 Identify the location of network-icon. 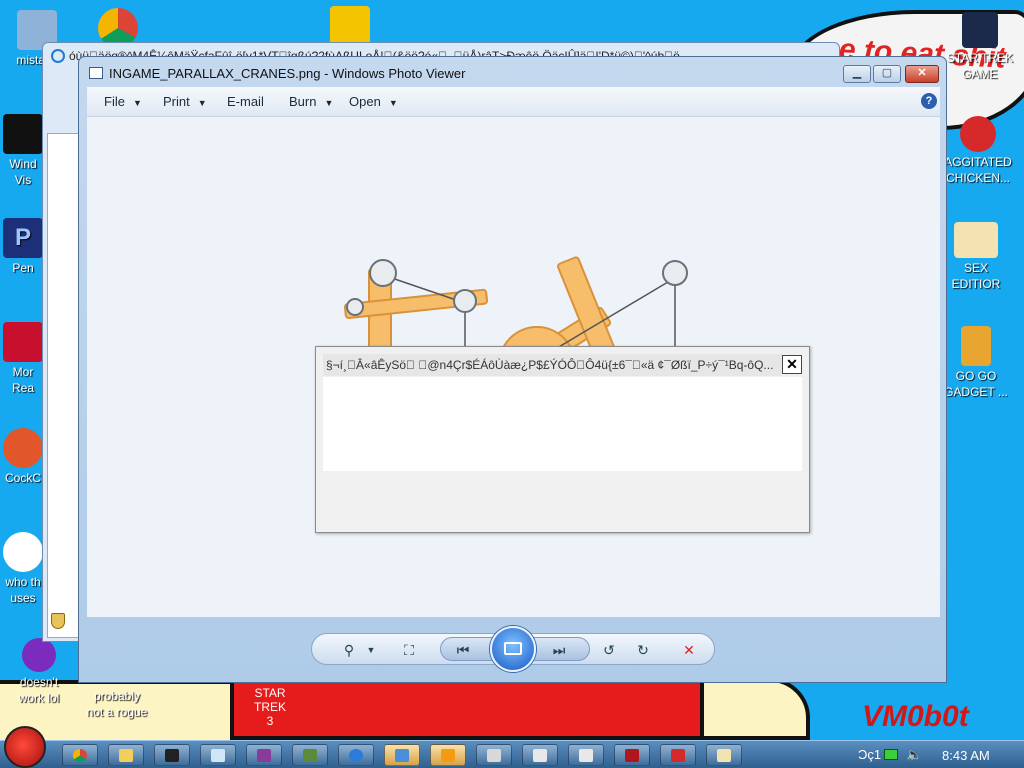
(891, 754).